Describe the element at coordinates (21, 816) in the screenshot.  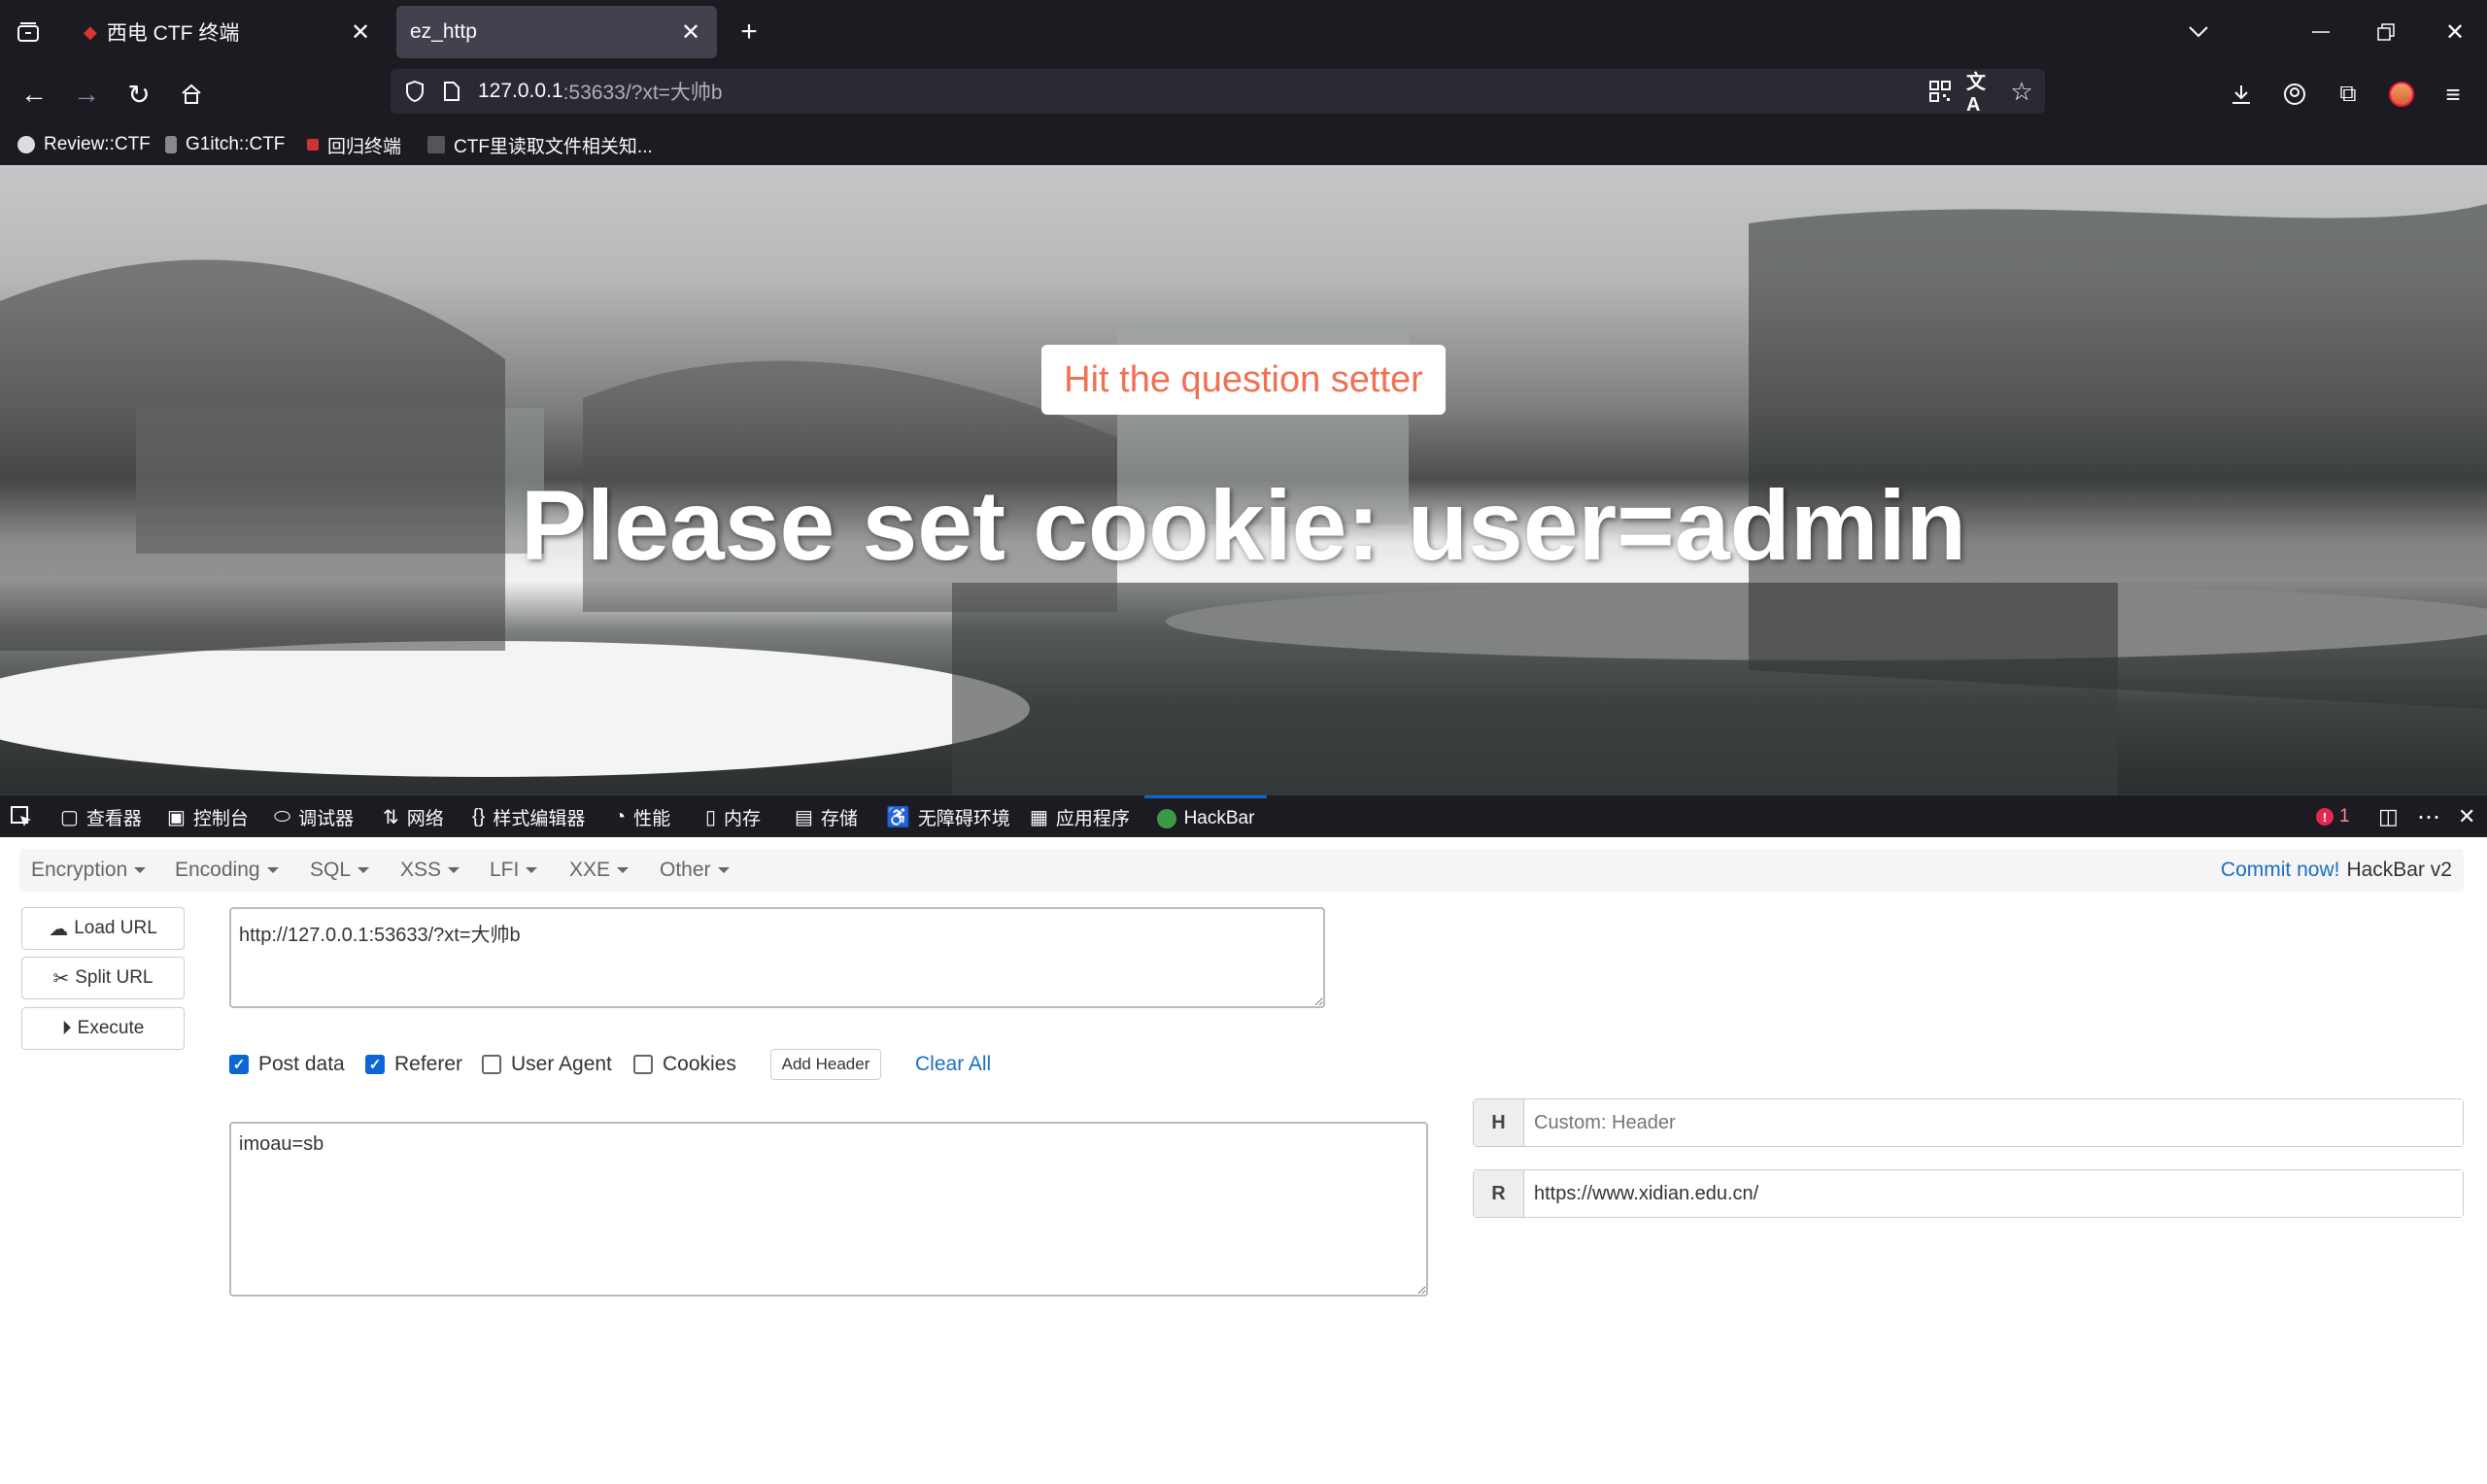
I see `element-picker-icon` at that location.